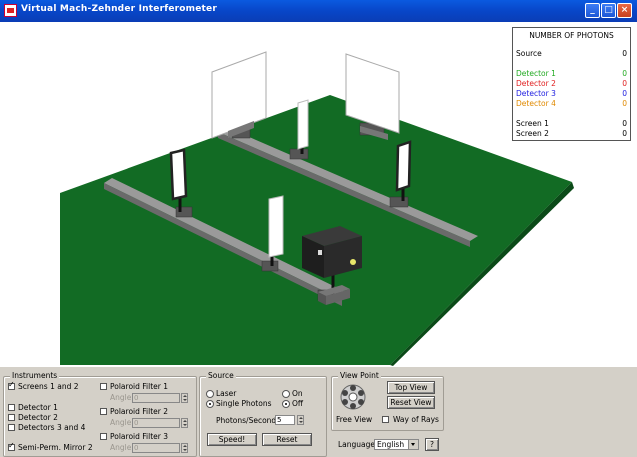 The image size is (637, 457). What do you see at coordinates (571, 104) in the screenshot?
I see `photon-row-detector-4: Detector 4 0` at bounding box center [571, 104].